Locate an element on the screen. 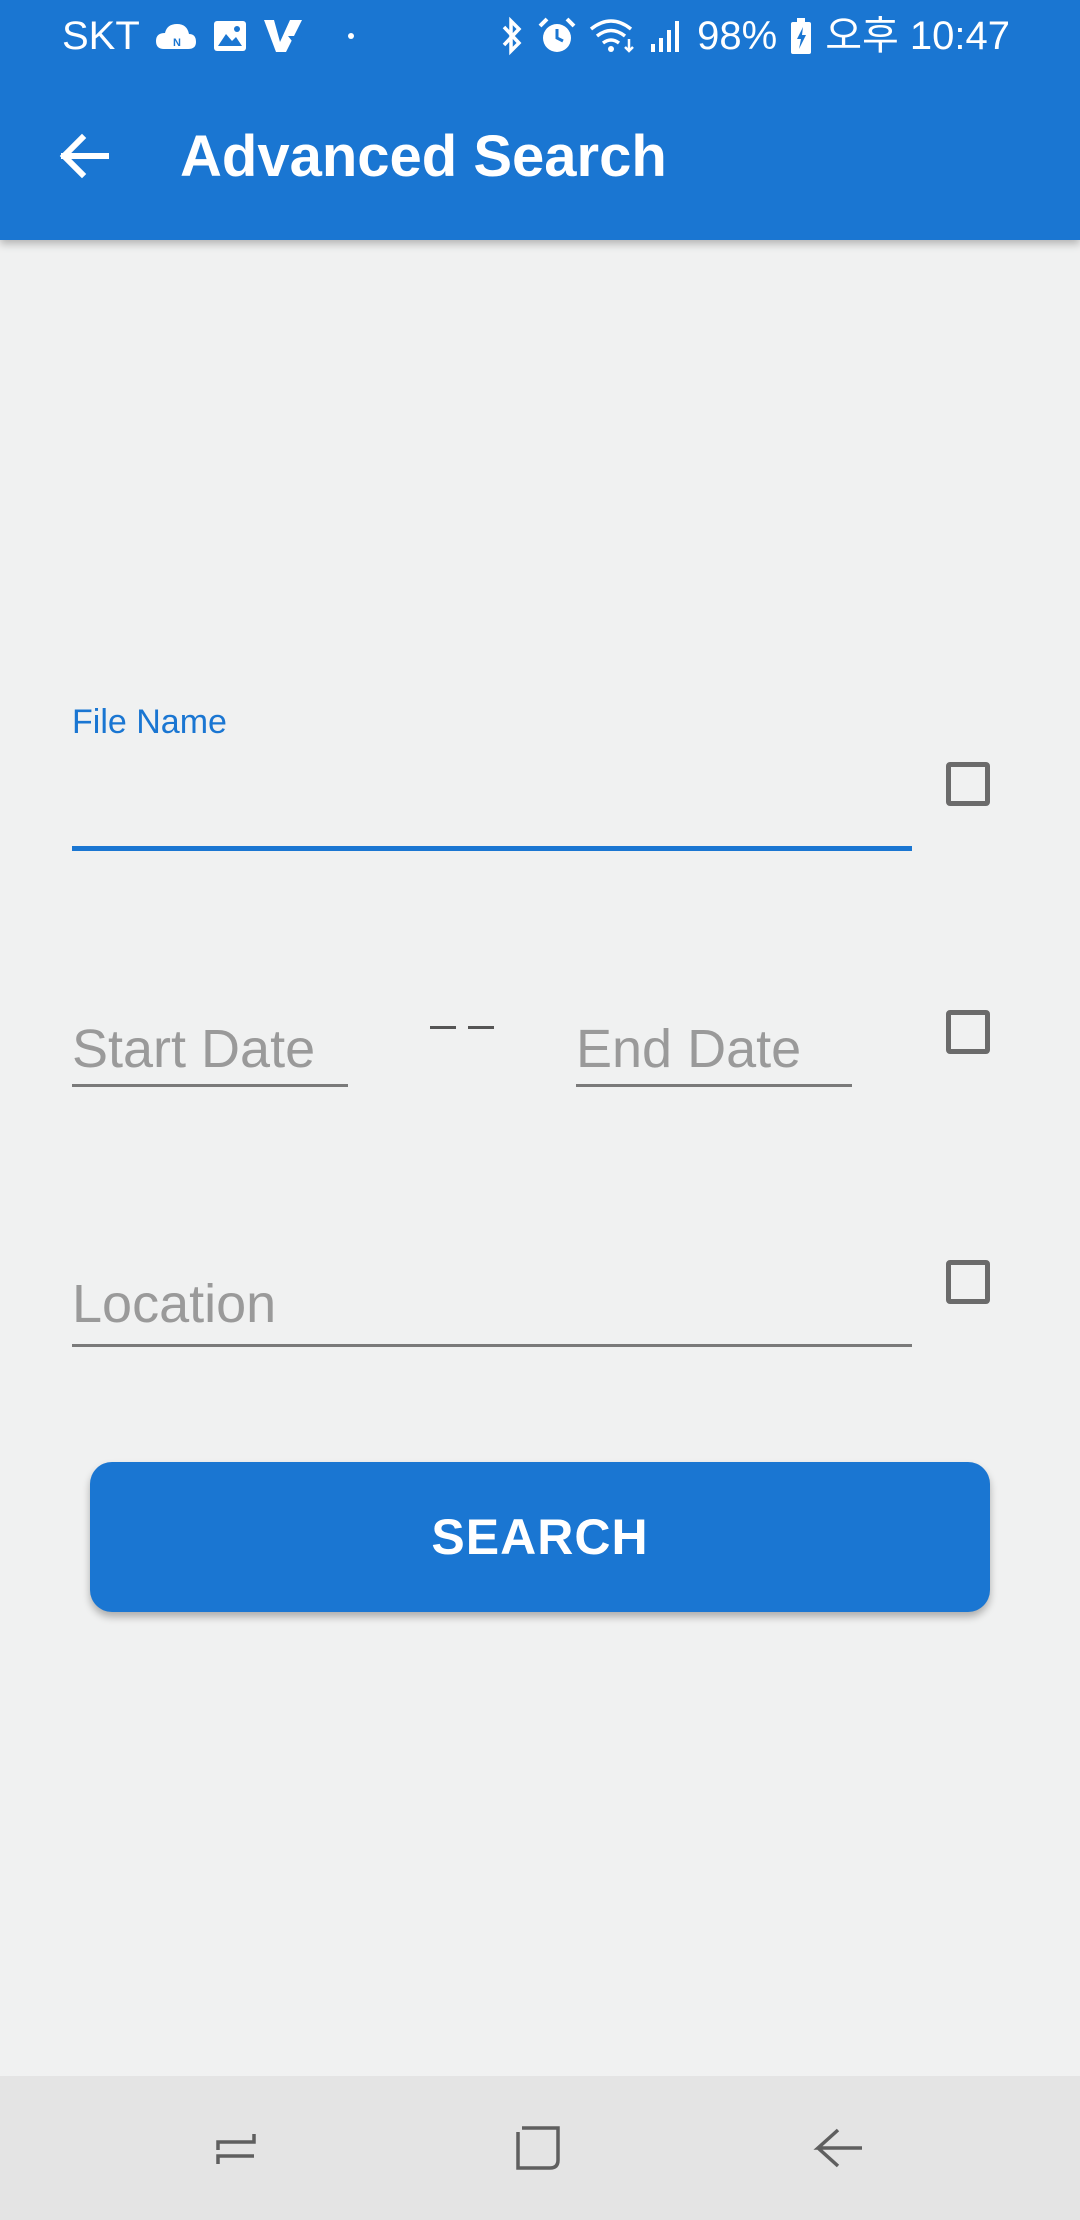 This screenshot has height=2220, width=1080. toolbar: Advanced Search is located at coordinates (540, 156).